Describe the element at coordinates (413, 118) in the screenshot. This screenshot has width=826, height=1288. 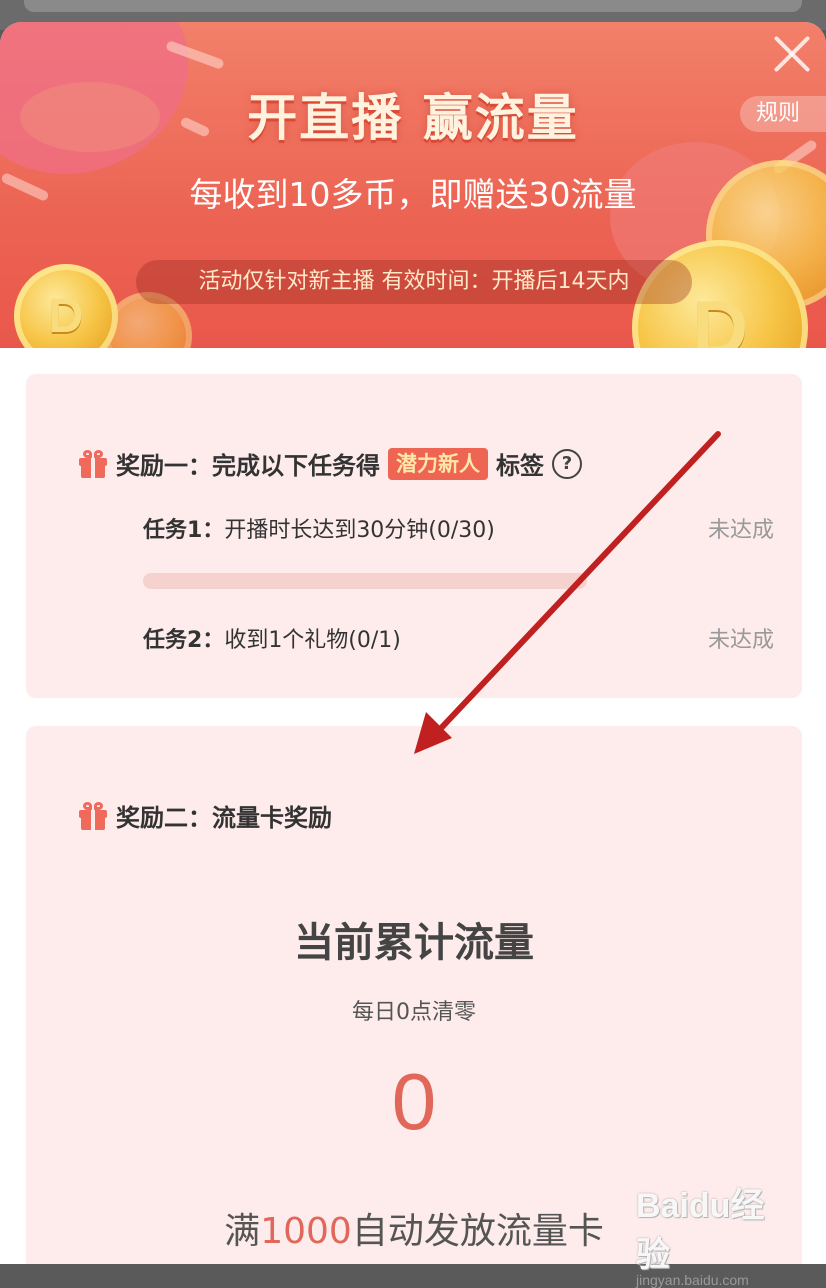
I see `promo-title: 开直播 赢流量` at that location.